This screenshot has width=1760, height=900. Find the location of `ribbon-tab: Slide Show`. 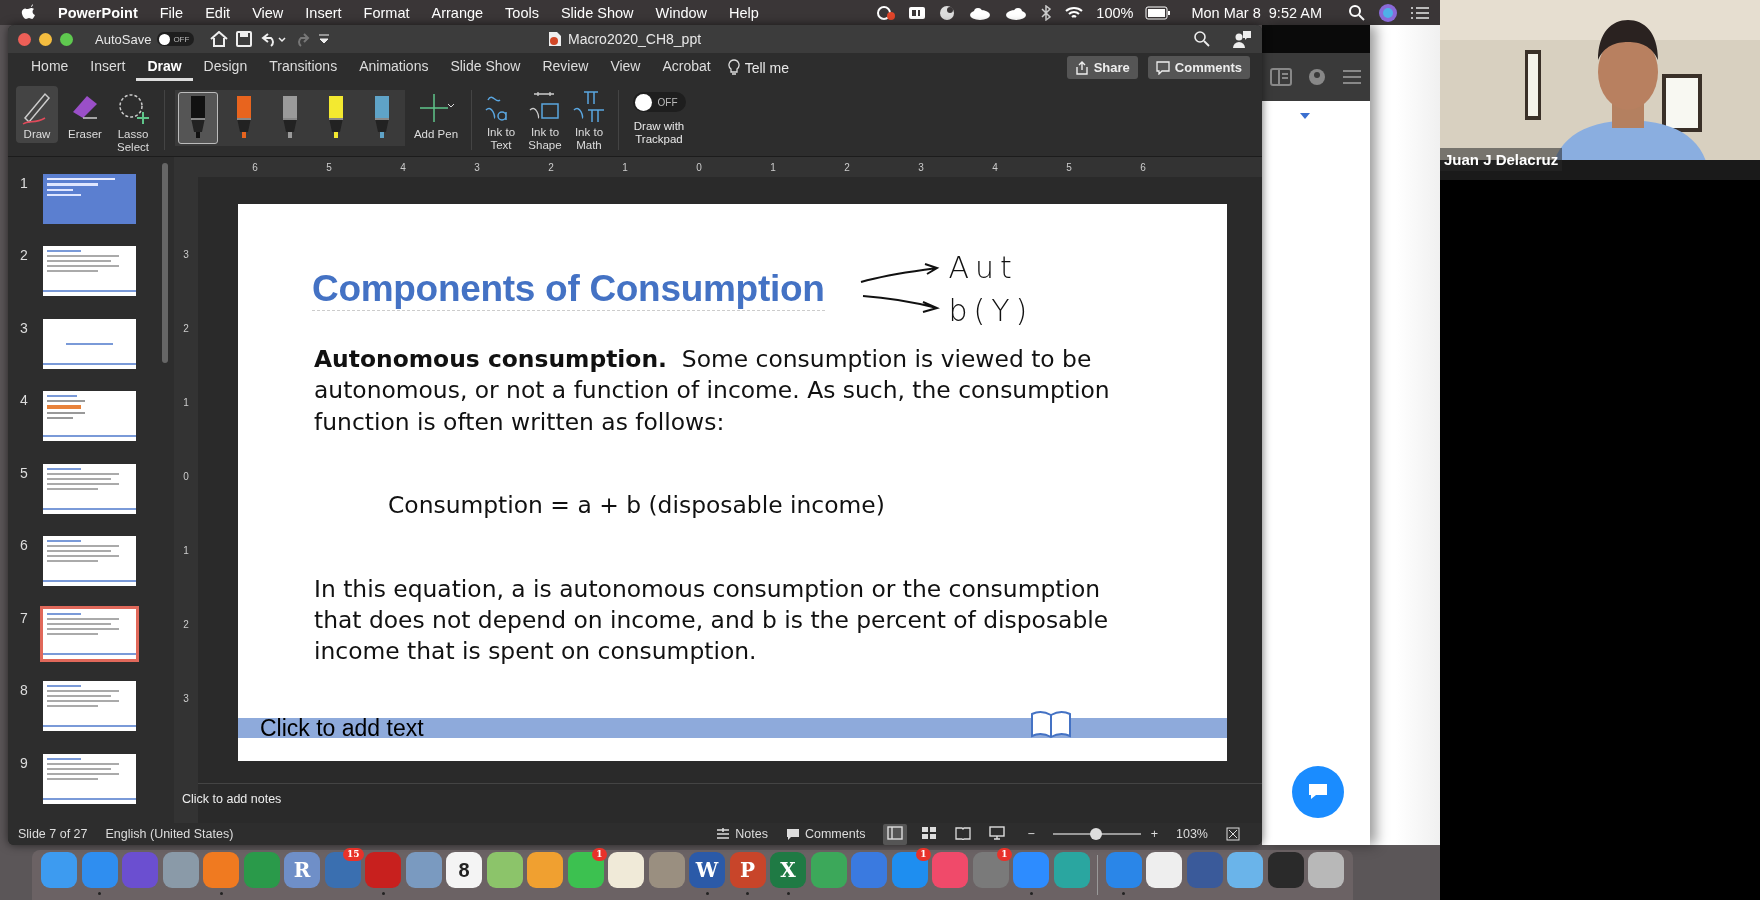

ribbon-tab: Slide Show is located at coordinates (485, 67).